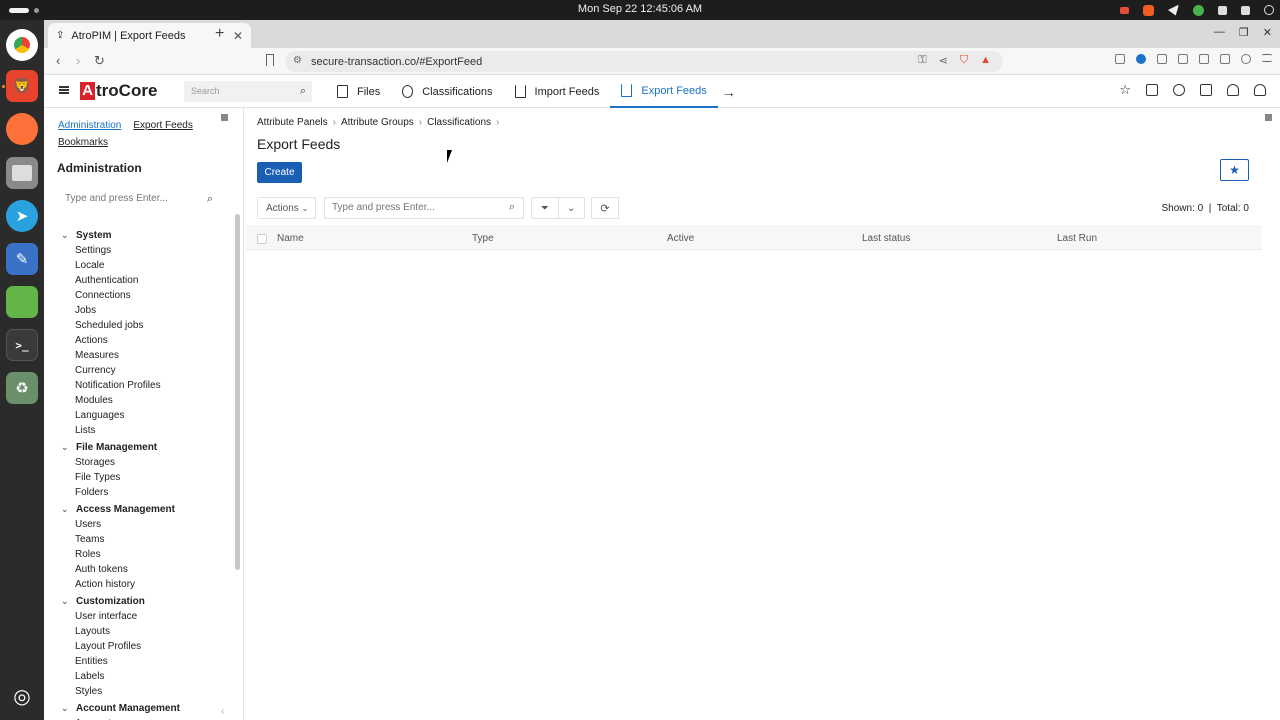  What do you see at coordinates (219, 34) in the screenshot?
I see `new-tab-button: +` at bounding box center [219, 34].